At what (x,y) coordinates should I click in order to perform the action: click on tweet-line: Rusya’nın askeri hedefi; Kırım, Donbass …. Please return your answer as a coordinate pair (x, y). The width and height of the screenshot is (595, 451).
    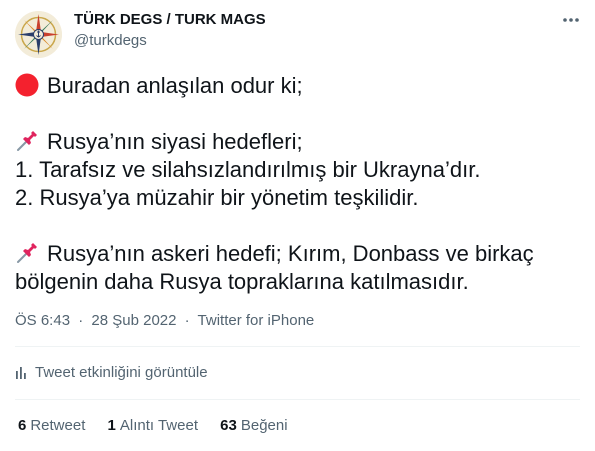
    Looking at the image, I should click on (300, 254).